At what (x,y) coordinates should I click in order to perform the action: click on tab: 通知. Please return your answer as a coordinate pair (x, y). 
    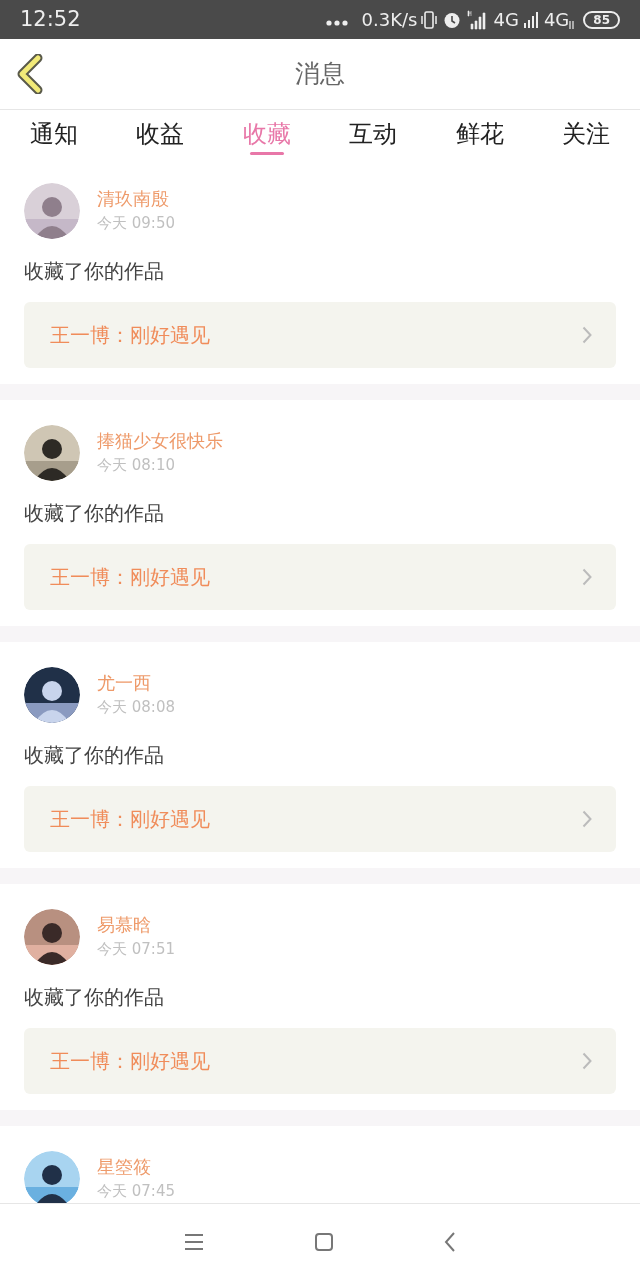
    Looking at the image, I should click on (54, 134).